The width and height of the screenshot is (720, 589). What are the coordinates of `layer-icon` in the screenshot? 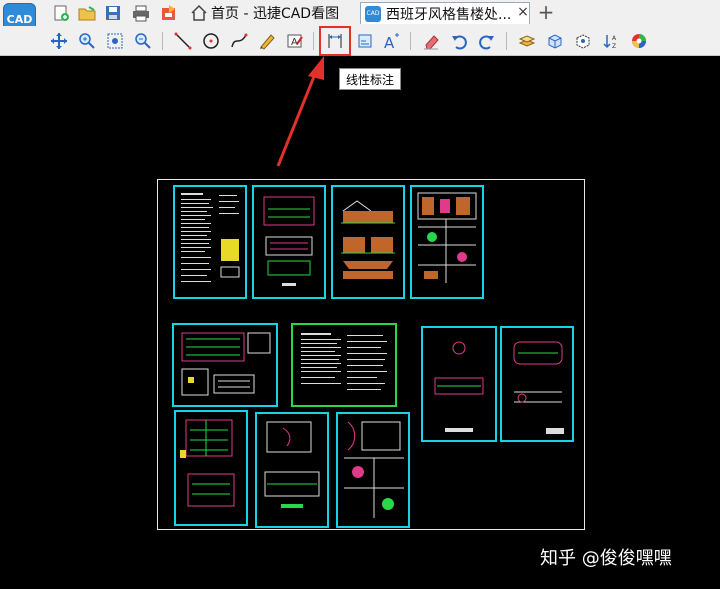 It's located at (527, 41).